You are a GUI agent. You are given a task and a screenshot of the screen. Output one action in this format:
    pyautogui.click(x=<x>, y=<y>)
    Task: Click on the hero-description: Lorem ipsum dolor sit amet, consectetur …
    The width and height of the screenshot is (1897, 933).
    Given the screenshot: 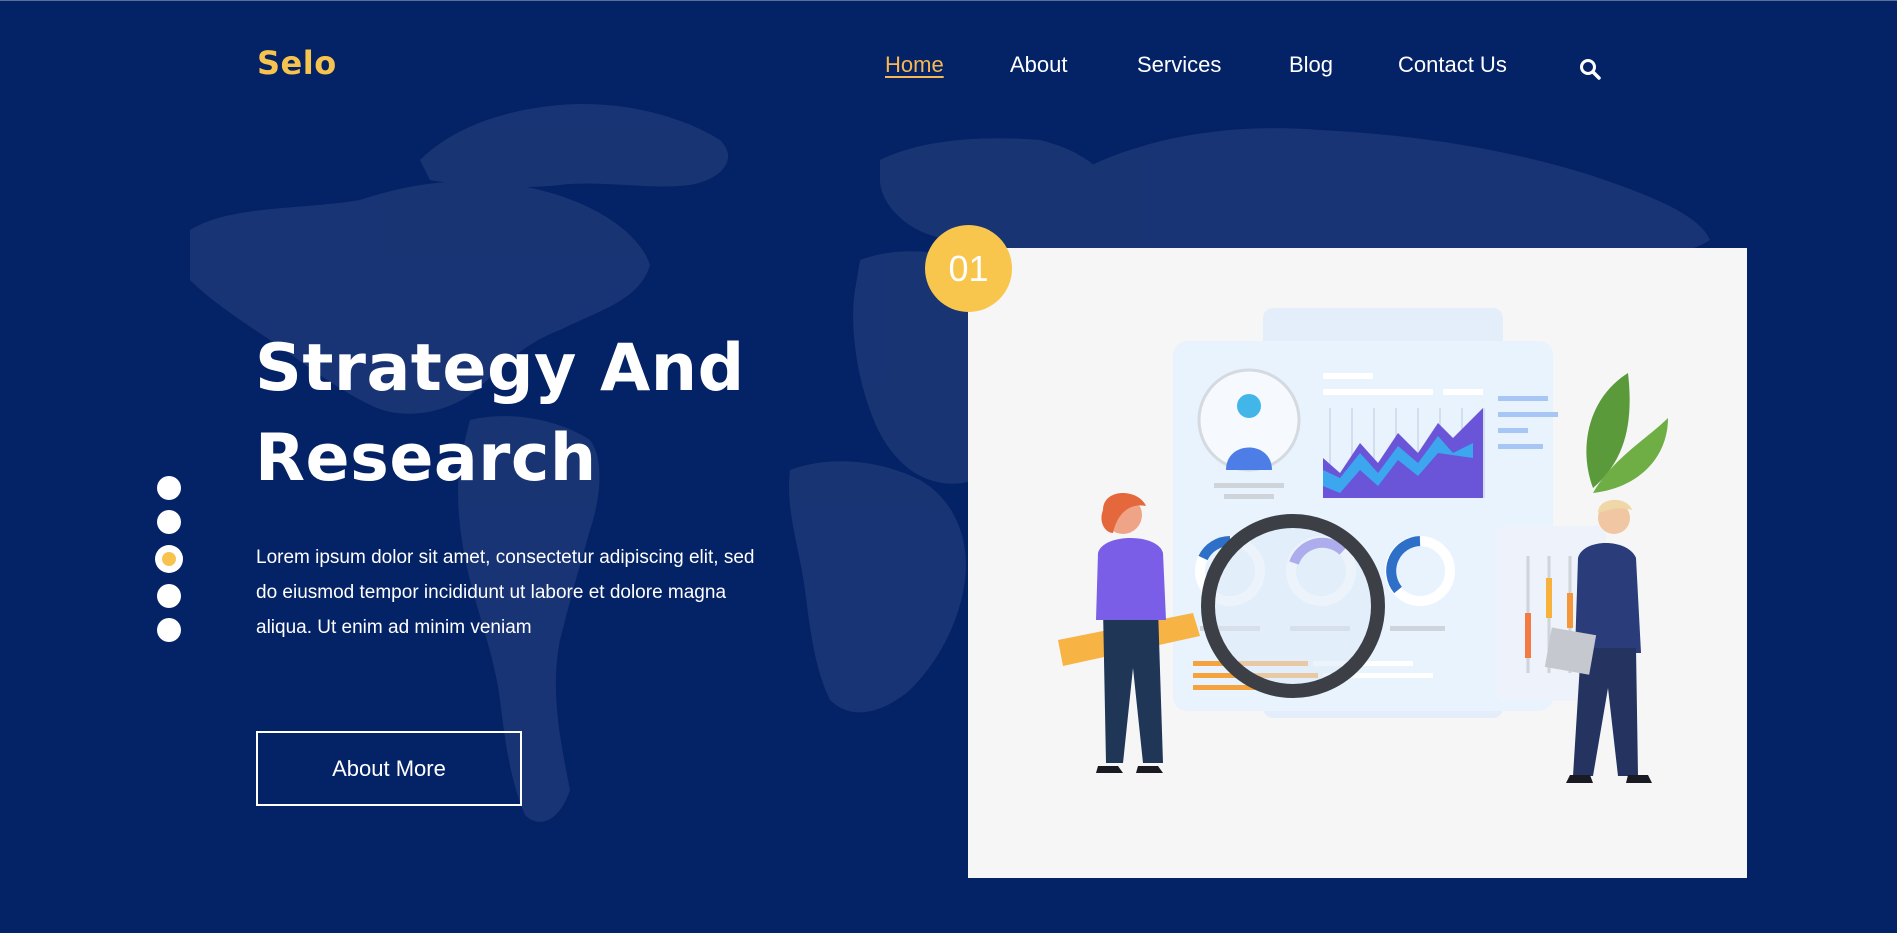 What is the action you would take?
    pyautogui.click(x=546, y=592)
    